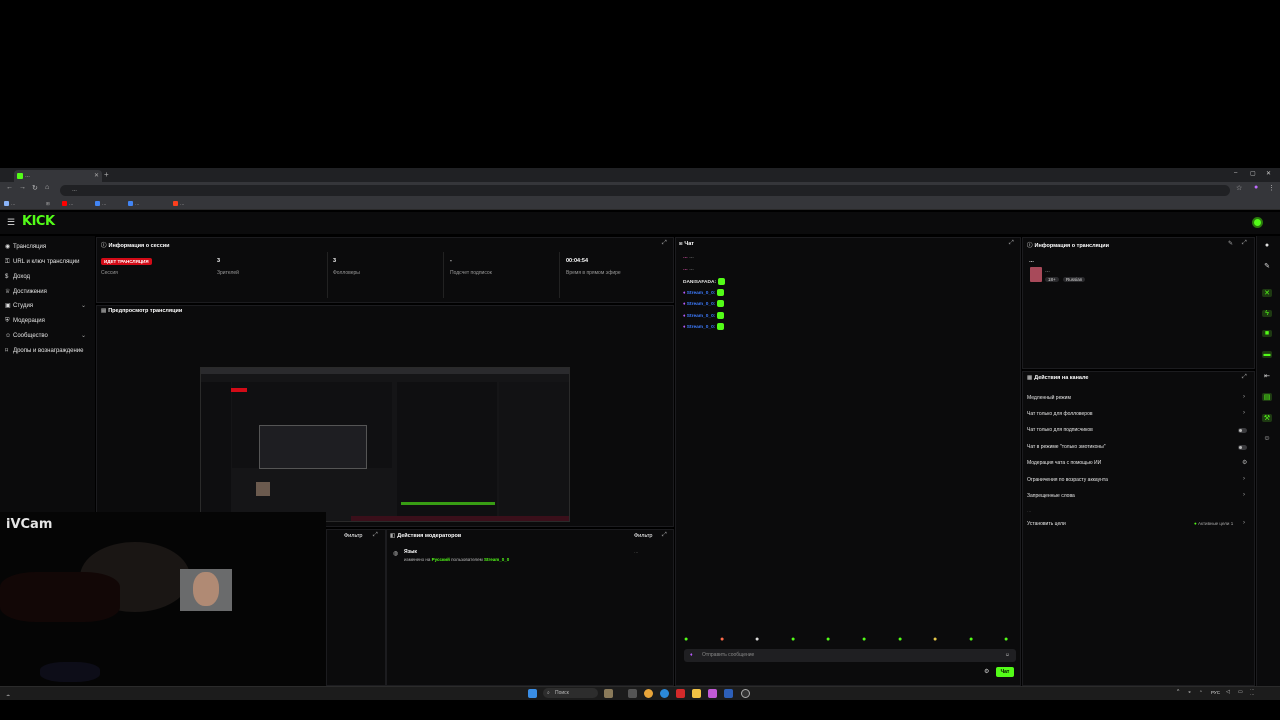  I want to click on tray-arrow-icon: ^, so click(1178, 692).